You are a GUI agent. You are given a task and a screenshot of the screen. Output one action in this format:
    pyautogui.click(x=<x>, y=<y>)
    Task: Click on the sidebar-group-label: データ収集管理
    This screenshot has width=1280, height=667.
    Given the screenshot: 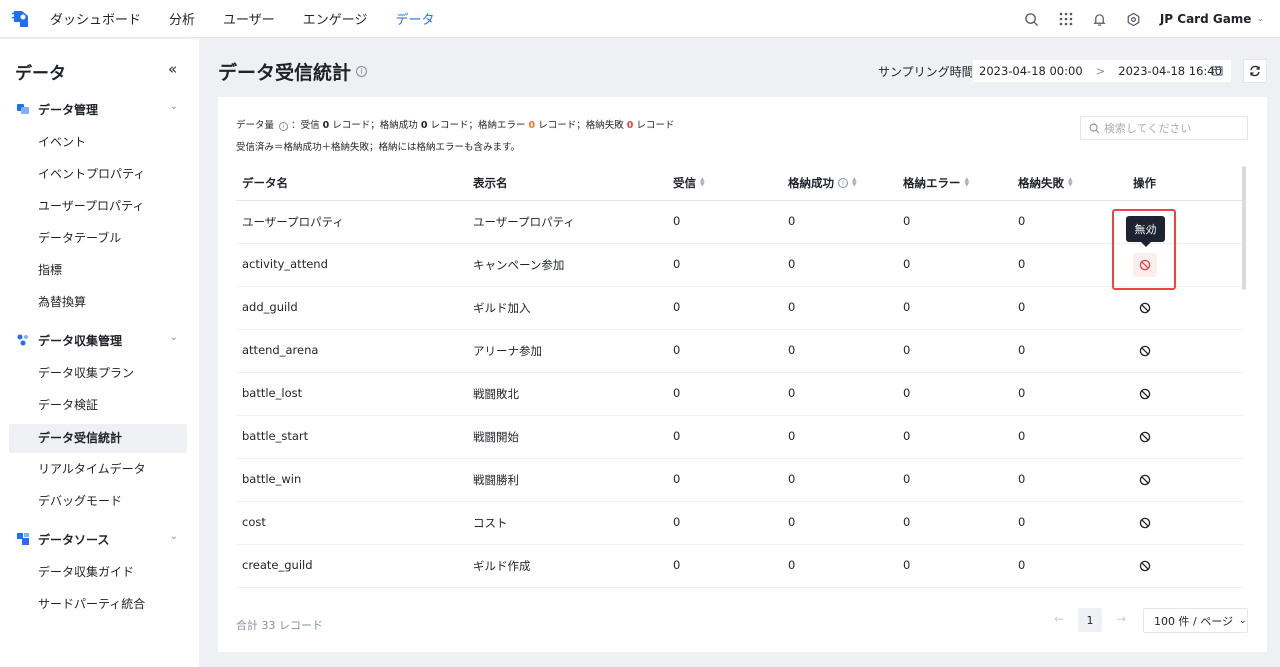 What is the action you would take?
    pyautogui.click(x=80, y=340)
    